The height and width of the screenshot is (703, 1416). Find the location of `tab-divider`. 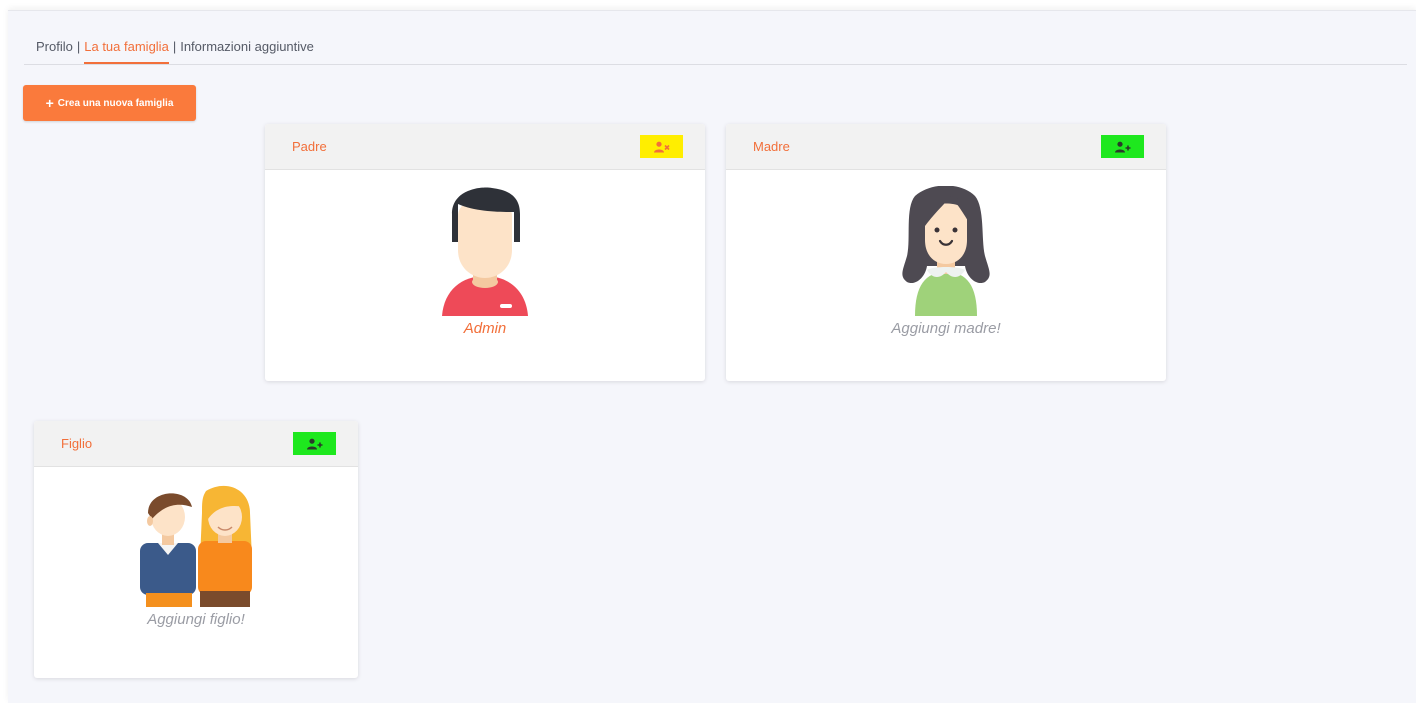

tab-divider is located at coordinates (715, 64).